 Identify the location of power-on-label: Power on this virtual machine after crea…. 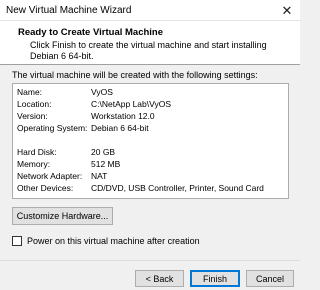
(113, 241).